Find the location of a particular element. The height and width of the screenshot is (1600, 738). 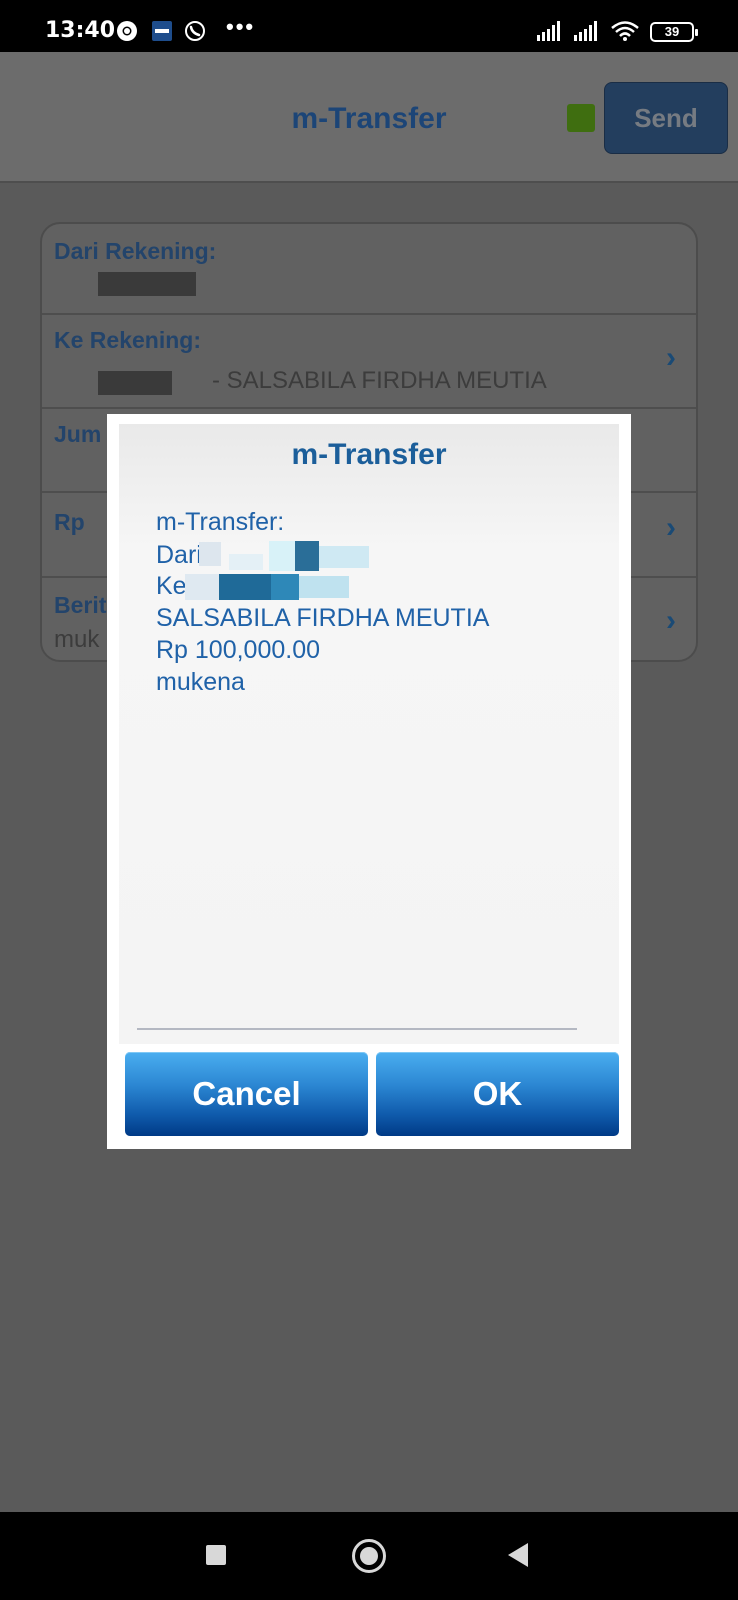

battery-icon: 39 is located at coordinates (674, 32).